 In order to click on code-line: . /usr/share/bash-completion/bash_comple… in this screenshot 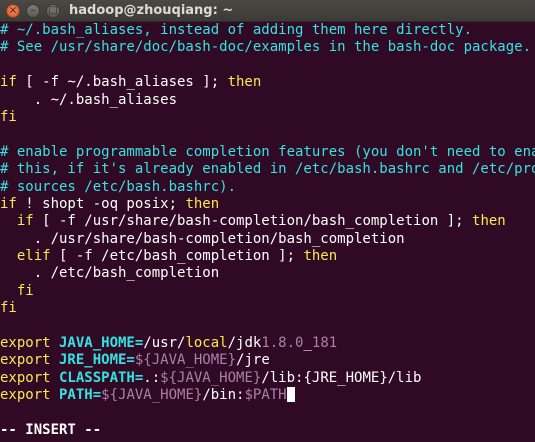, I will do `click(202, 238)`.